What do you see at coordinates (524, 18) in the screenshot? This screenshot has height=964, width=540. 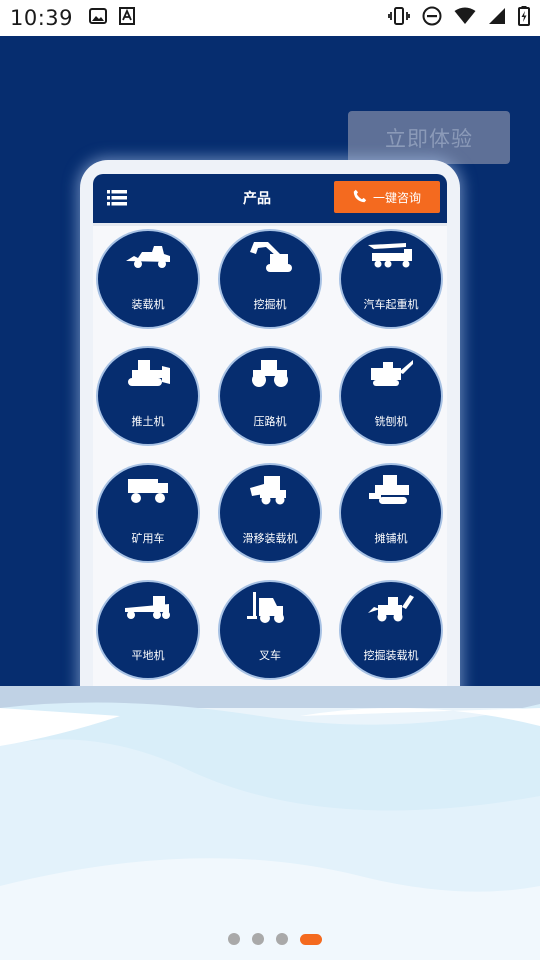 I see `battery-icon` at bounding box center [524, 18].